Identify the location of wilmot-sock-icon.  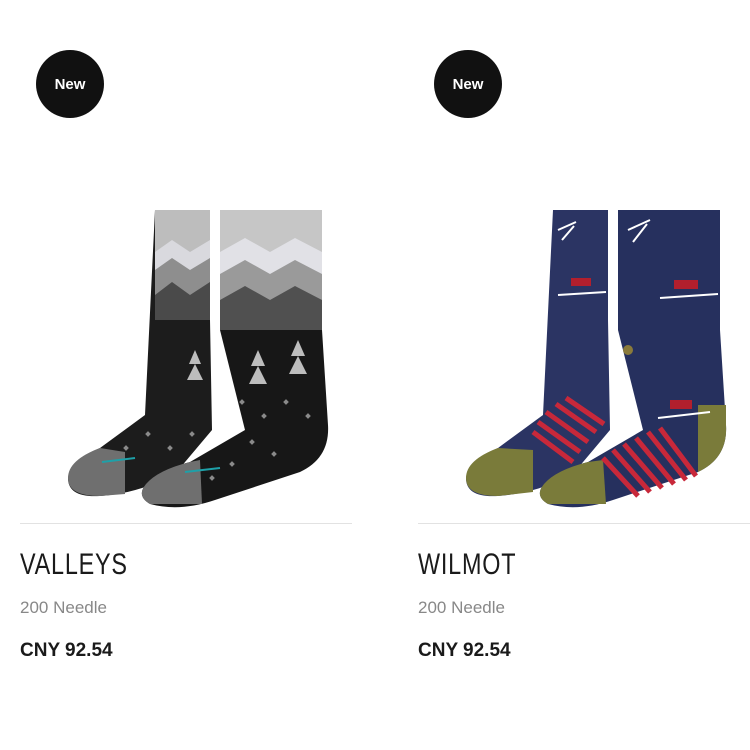
(596, 359).